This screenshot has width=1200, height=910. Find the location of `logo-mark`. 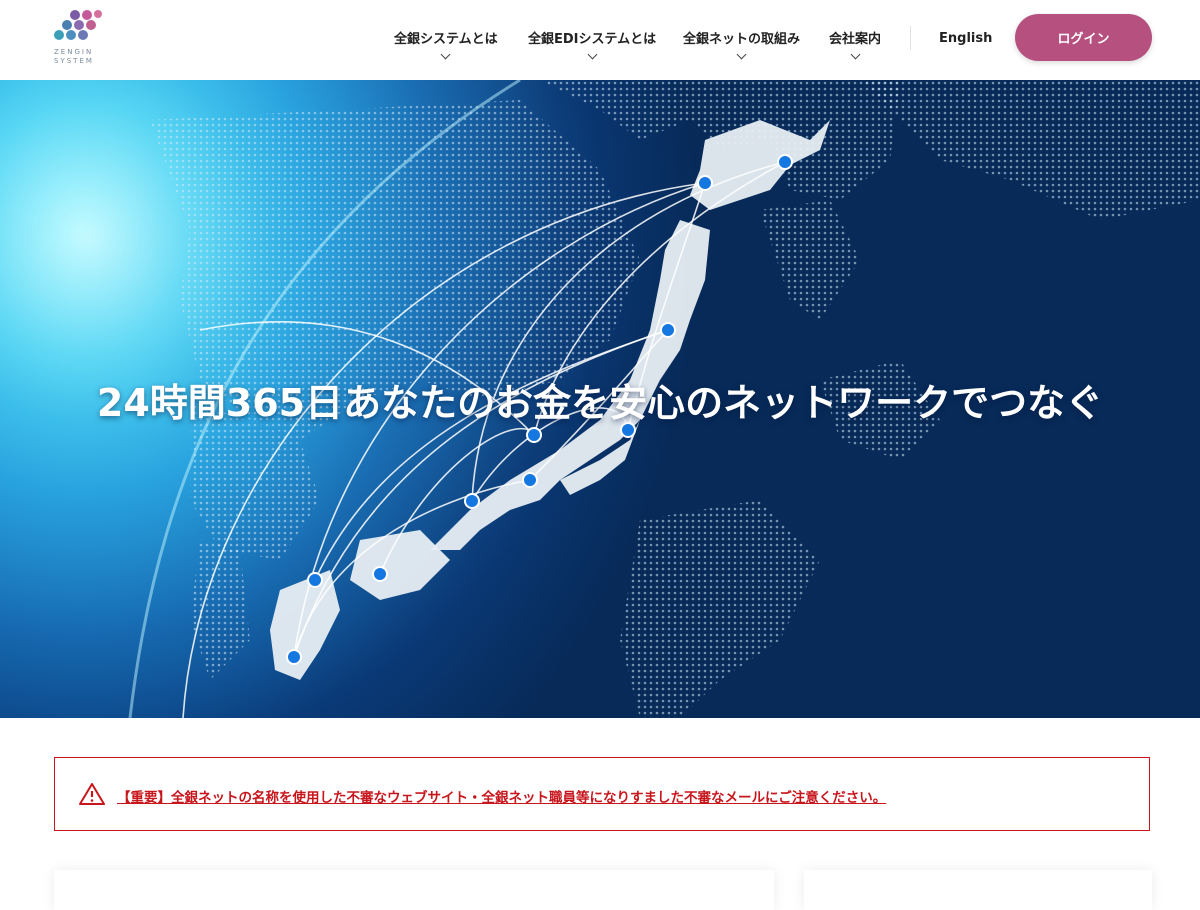

logo-mark is located at coordinates (78, 27).